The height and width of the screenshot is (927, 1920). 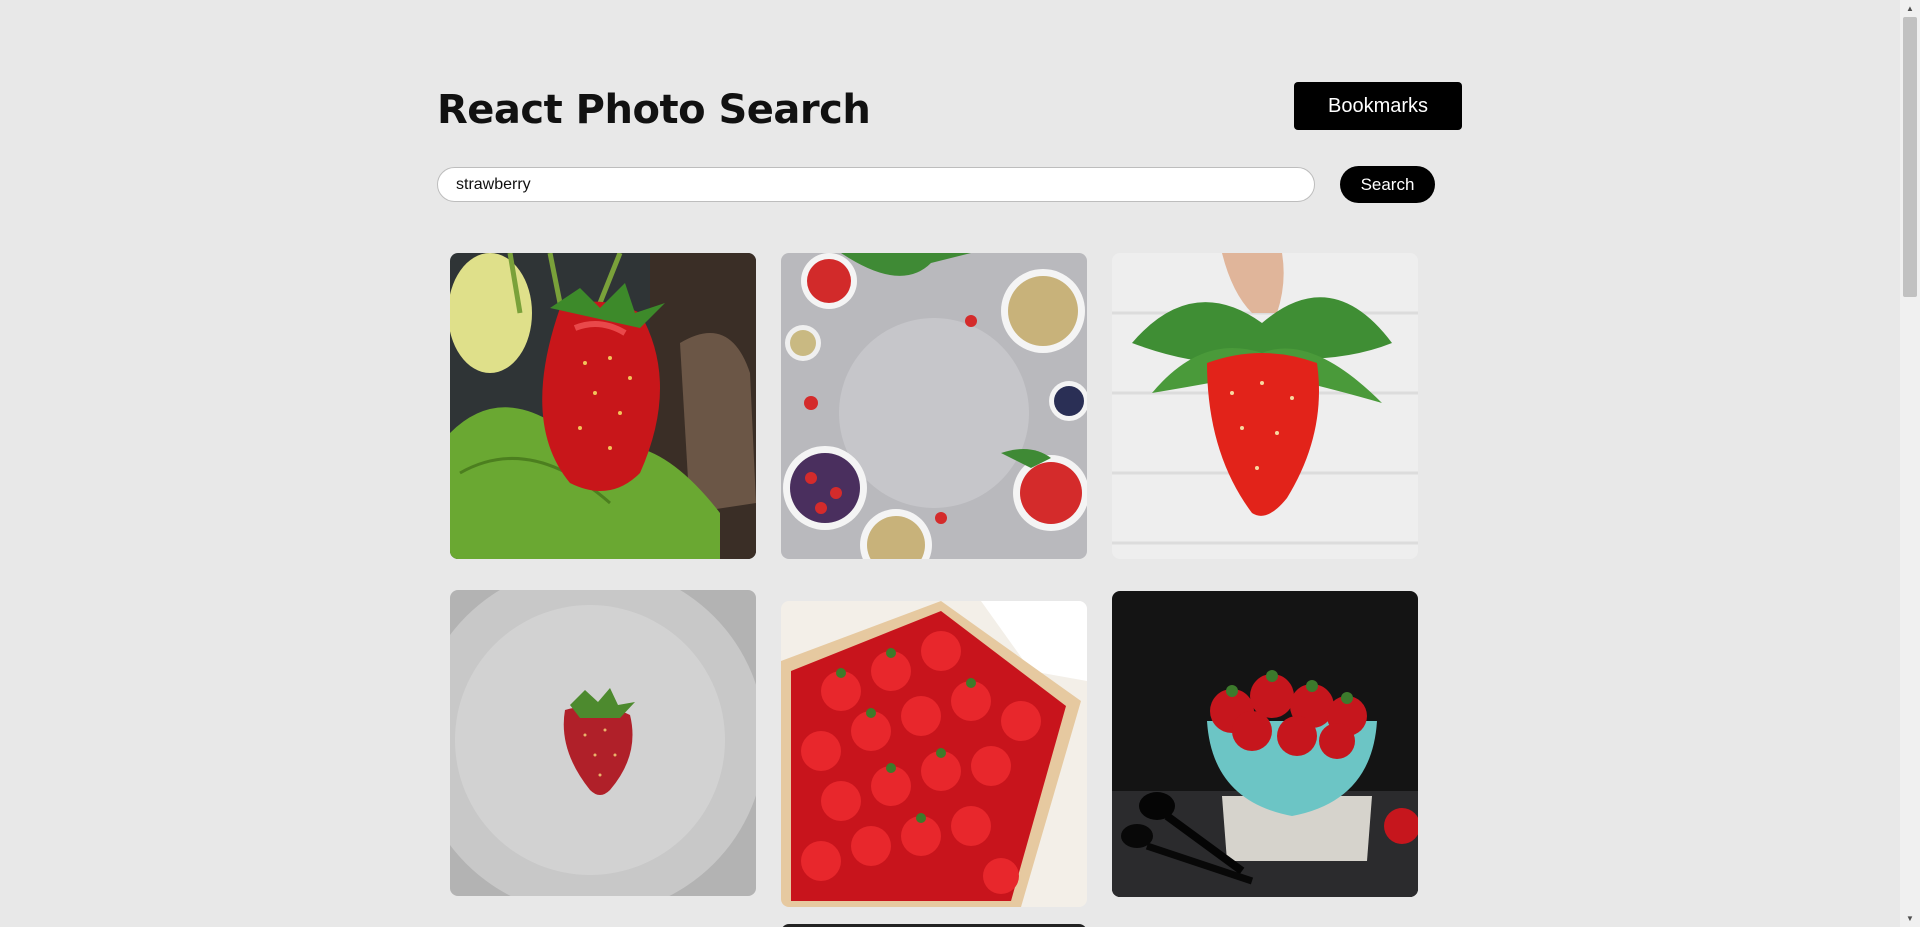 What do you see at coordinates (1910, 157) in the screenshot?
I see `scrollbar-thumb` at bounding box center [1910, 157].